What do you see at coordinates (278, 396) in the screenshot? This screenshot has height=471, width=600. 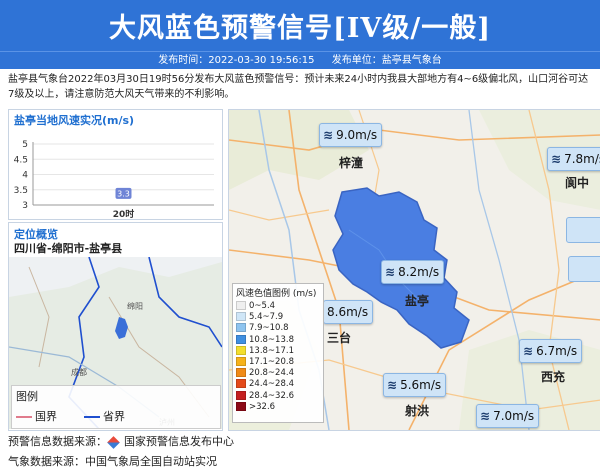 I see `wind-legend-item: 28.4~32.6` at bounding box center [278, 396].